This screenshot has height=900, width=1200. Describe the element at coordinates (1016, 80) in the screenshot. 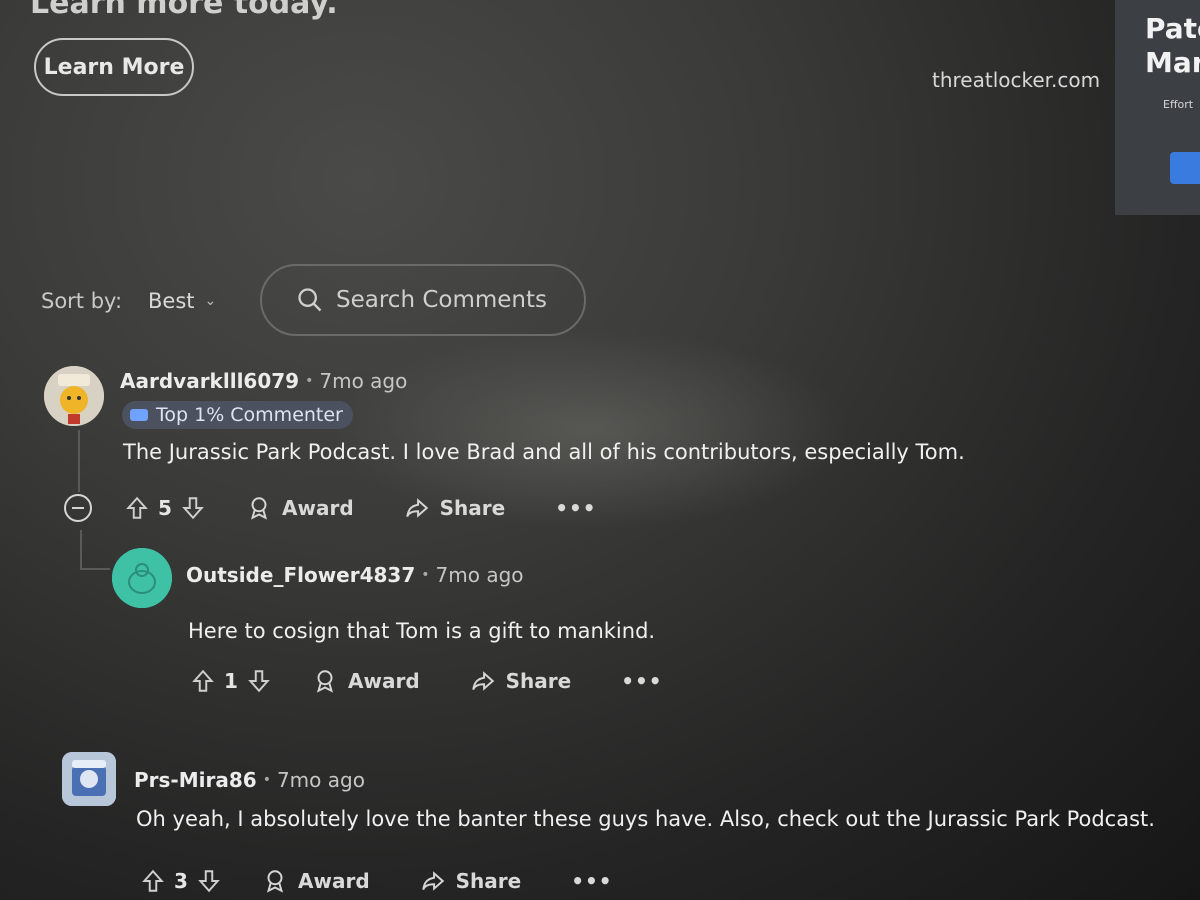

I see `ad-domain-link: threatlocker.com` at that location.